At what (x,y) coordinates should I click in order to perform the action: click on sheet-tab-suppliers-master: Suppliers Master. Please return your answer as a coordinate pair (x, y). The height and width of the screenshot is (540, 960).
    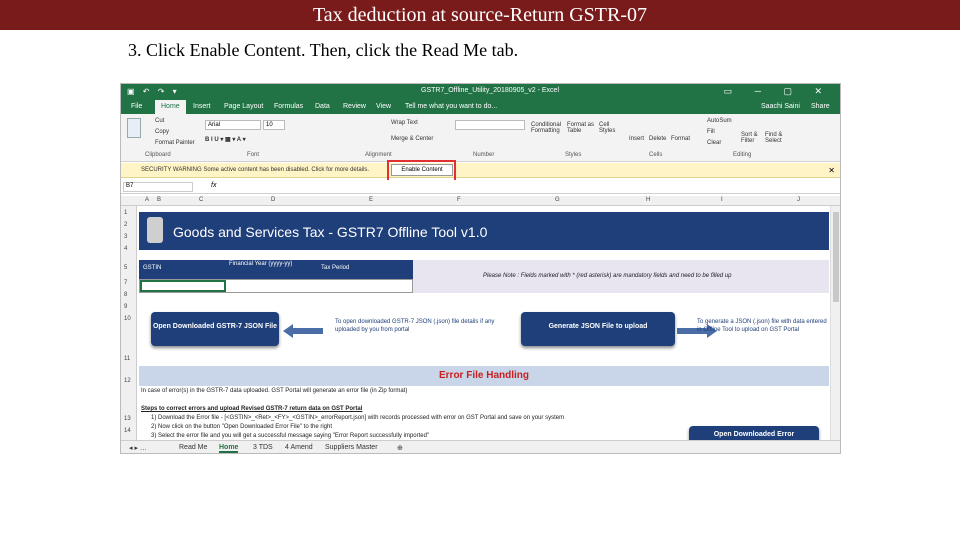
    Looking at the image, I should click on (351, 447).